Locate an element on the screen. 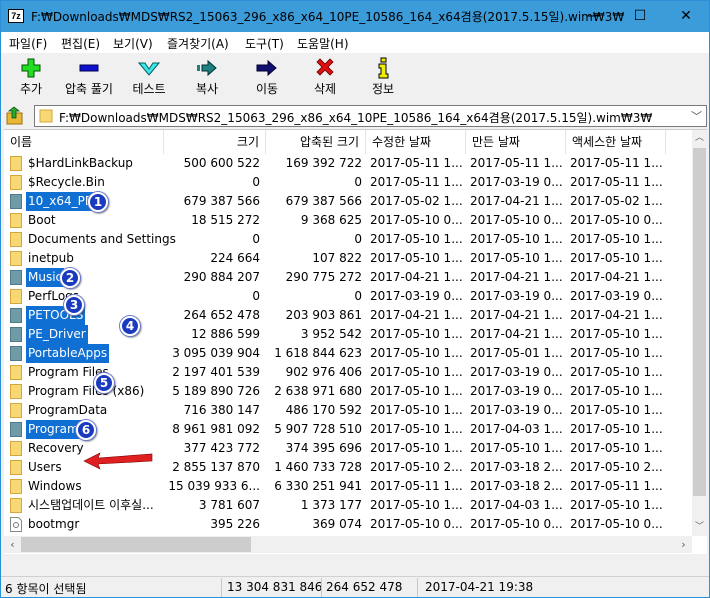 Image resolution: width=710 pixels, height=598 pixels. file-packed-size: 107 822 is located at coordinates (337, 258).